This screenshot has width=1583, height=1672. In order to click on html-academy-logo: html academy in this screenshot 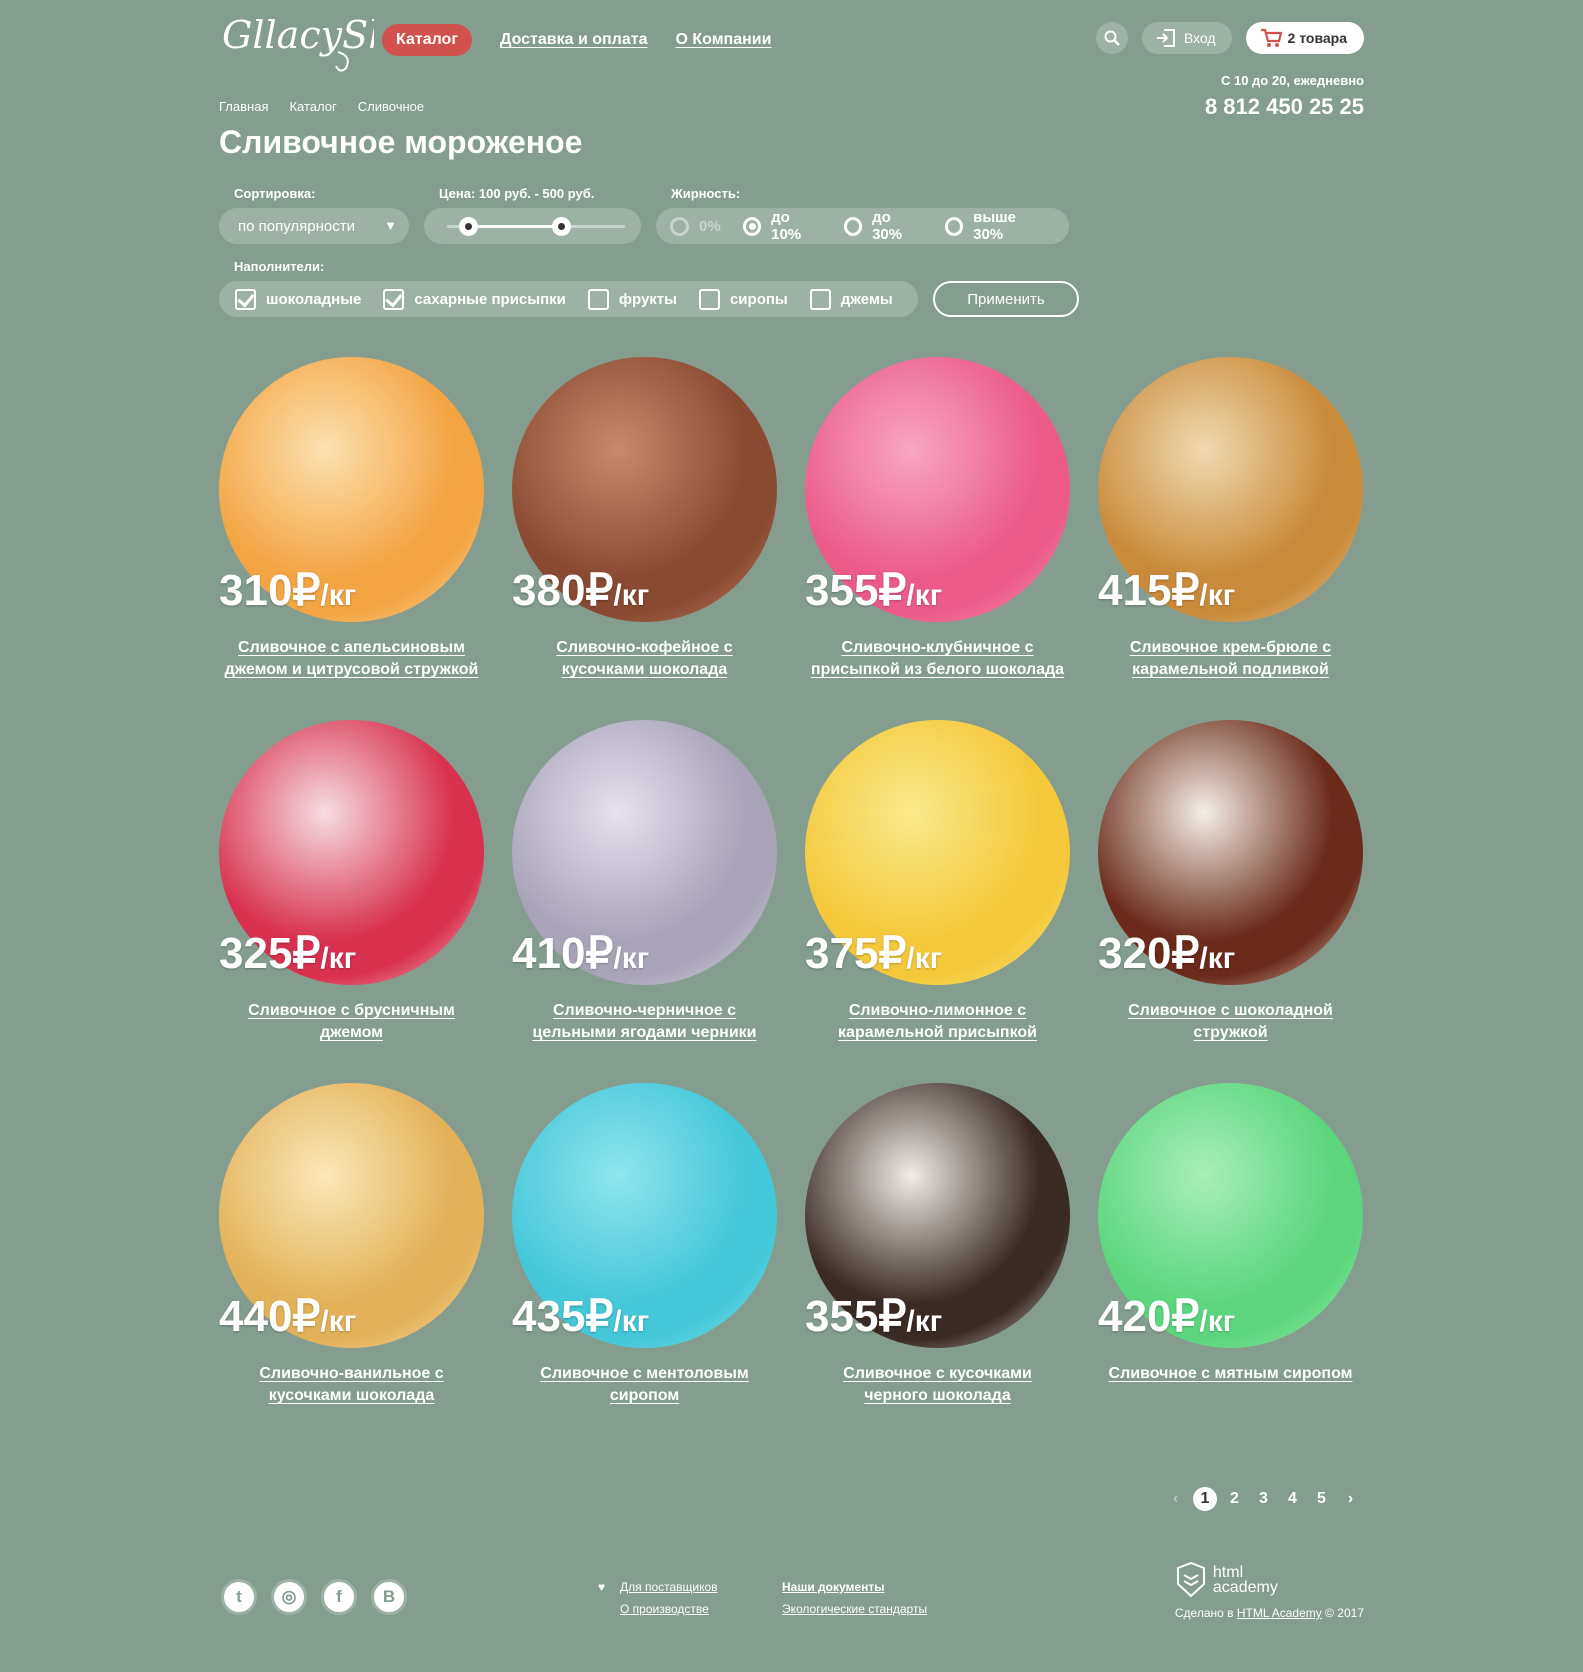, I will do `click(1228, 1580)`.